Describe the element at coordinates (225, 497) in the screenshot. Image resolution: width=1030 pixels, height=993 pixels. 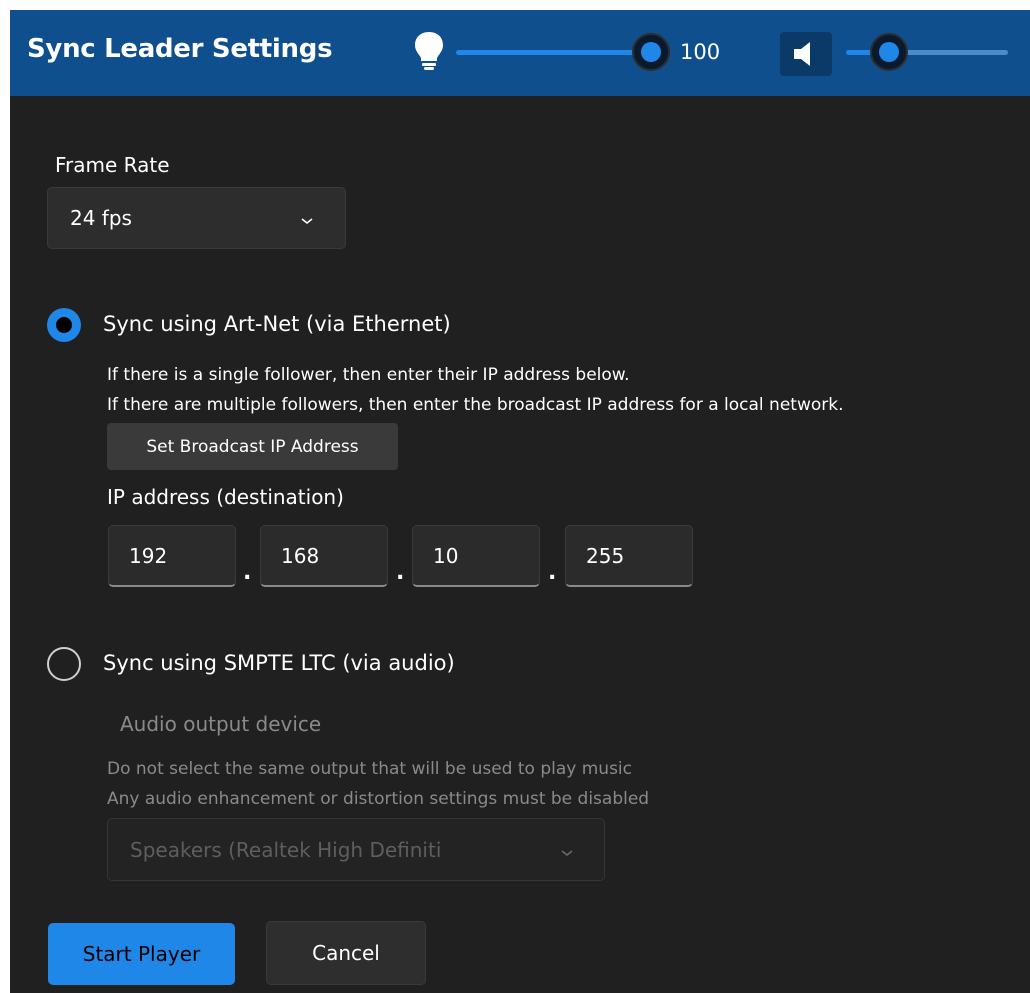
I see `ip-address-label: IP address (destination)` at that location.